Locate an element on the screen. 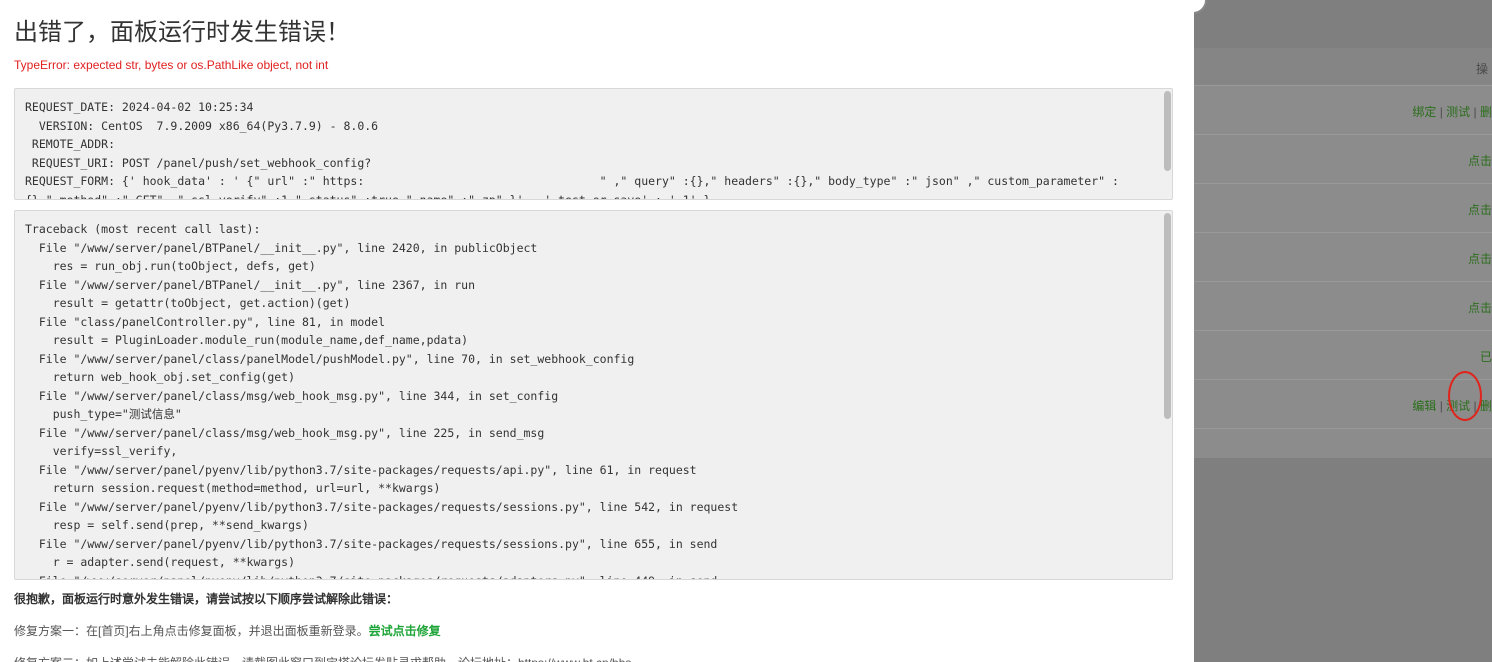 This screenshot has width=1492, height=662. row-actions: 已 is located at coordinates (1486, 356).